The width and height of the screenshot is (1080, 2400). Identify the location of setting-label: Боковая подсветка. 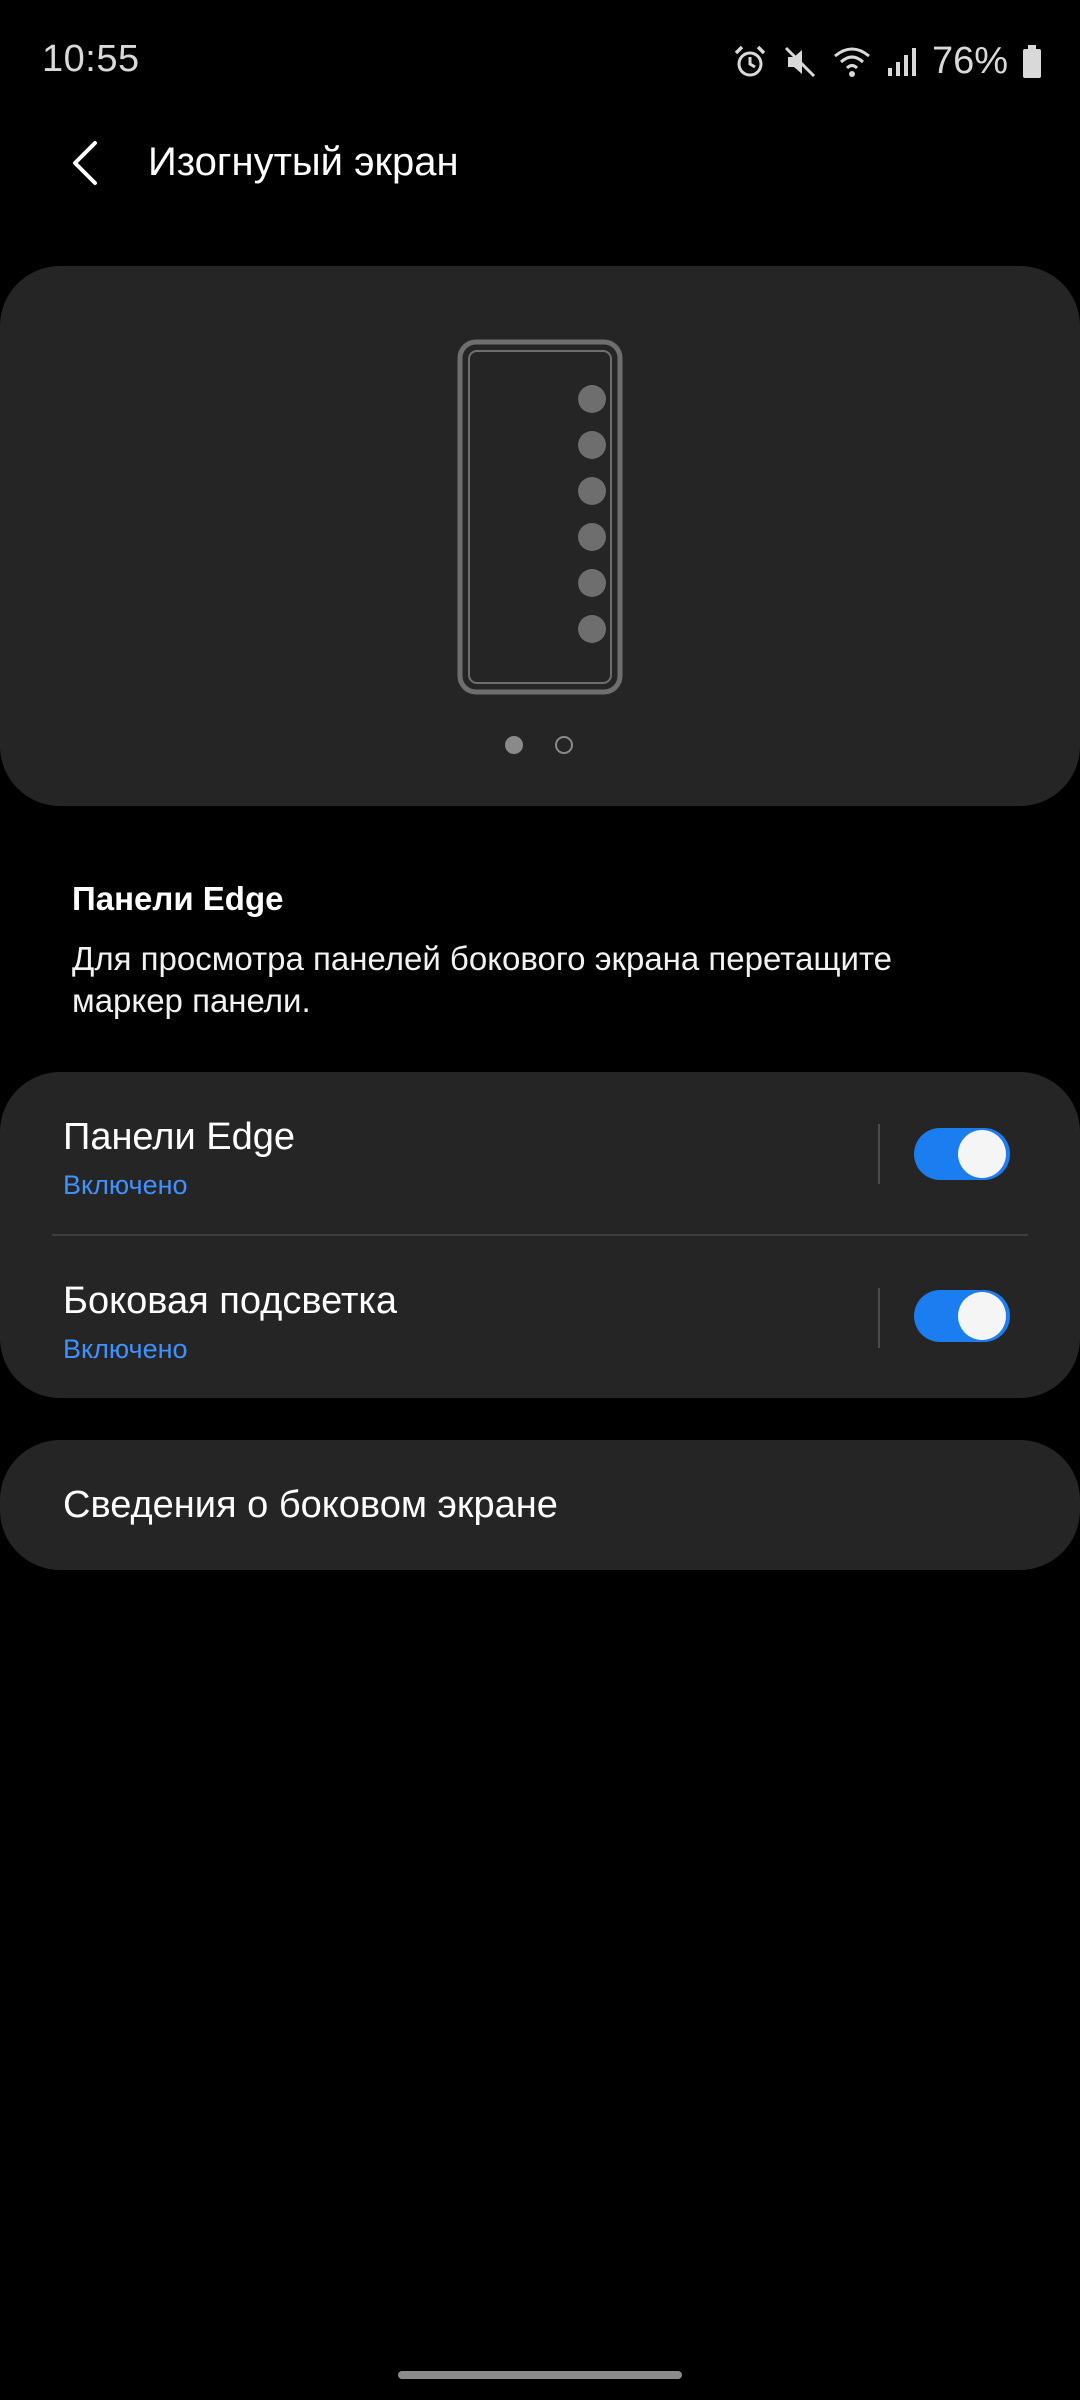
(230, 1301).